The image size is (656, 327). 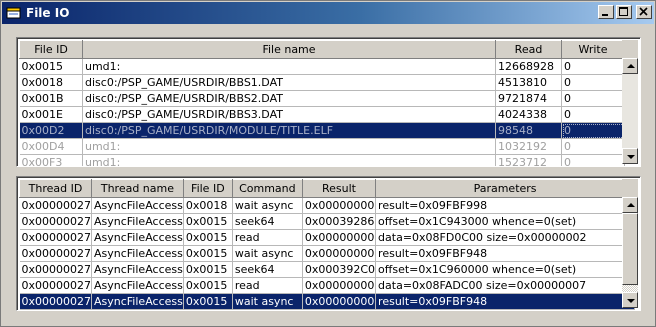 I want to click on column-header-thread-name: Thread name, so click(x=137, y=188).